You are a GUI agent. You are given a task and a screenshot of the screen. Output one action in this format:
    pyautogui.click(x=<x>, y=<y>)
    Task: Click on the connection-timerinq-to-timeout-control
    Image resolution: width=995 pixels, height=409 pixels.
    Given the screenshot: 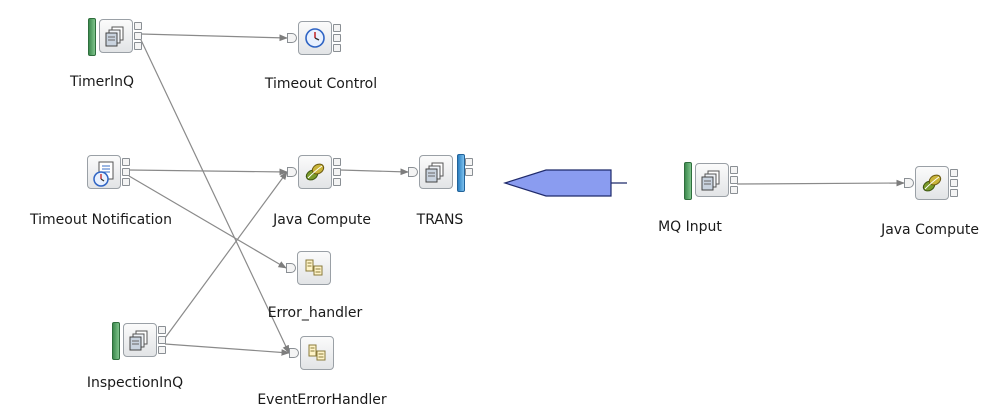 What is the action you would take?
    pyautogui.click(x=214, y=37)
    